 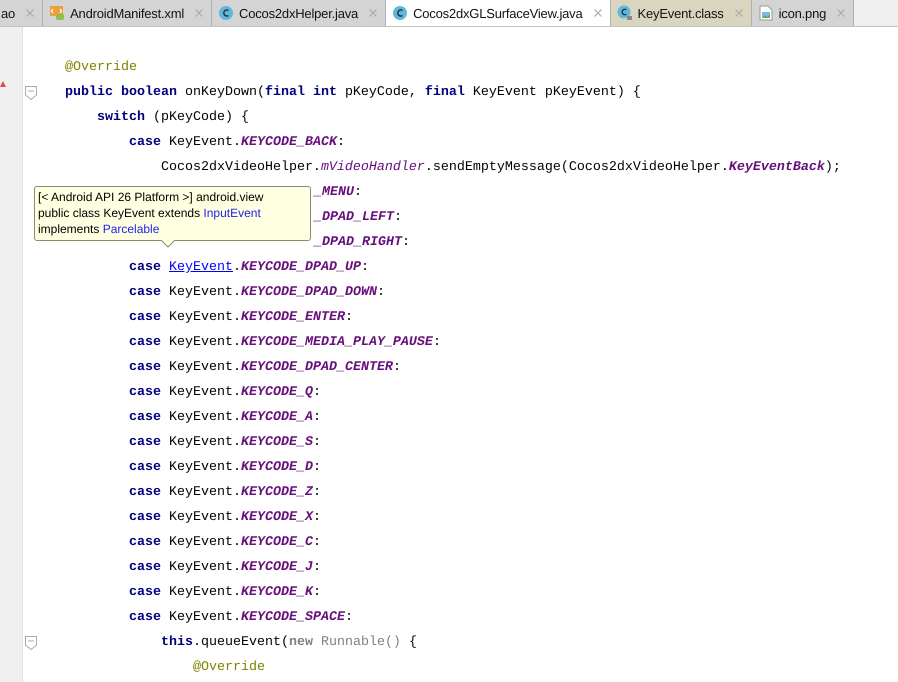 What do you see at coordinates (150, 213) in the screenshot?
I see `tooltip-text: public class KeyEvent extends InputEvent` at bounding box center [150, 213].